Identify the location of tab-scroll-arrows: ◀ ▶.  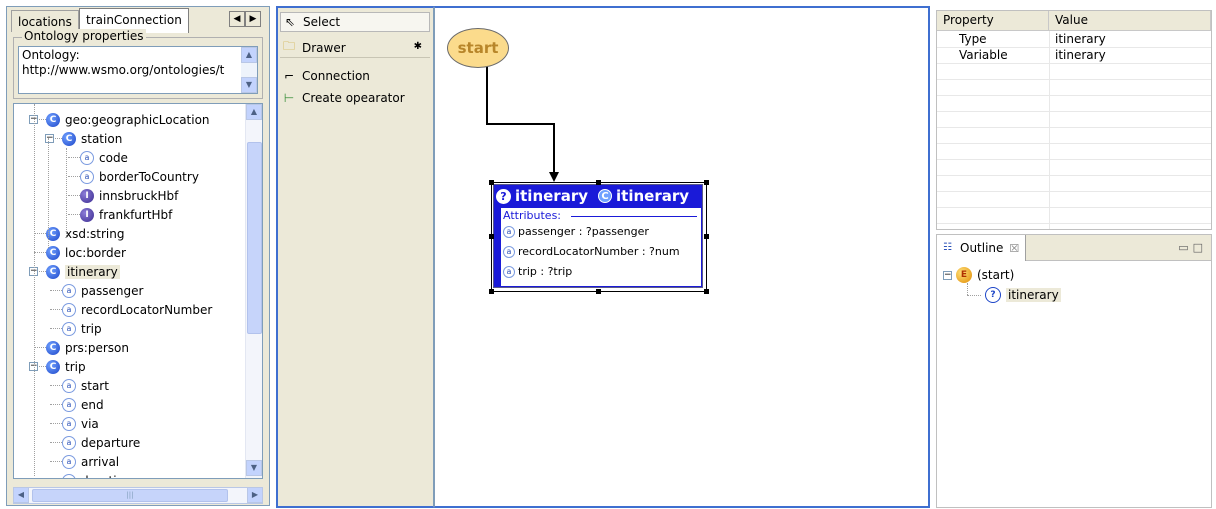
(245, 19).